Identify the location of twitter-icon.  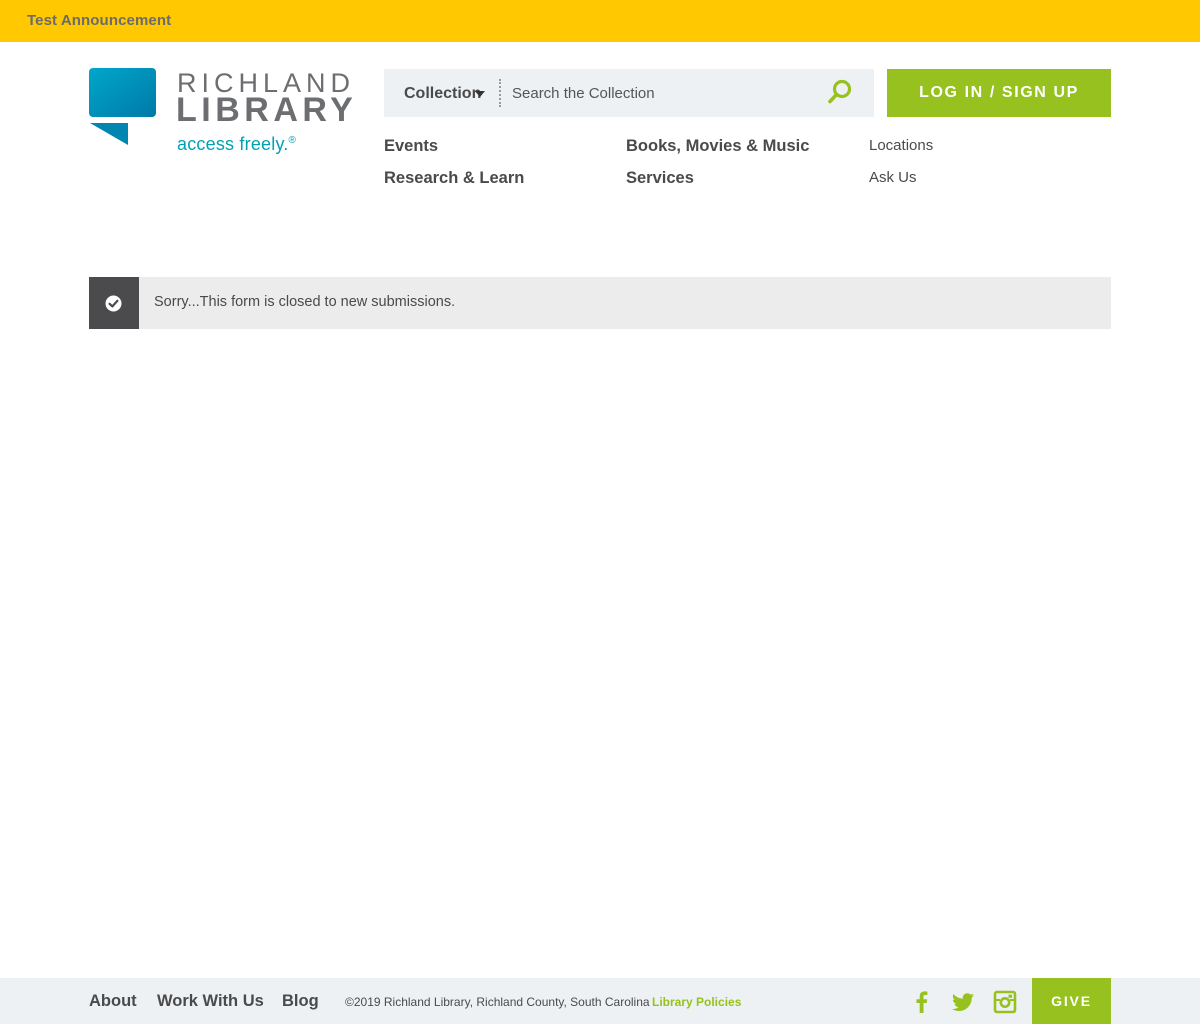
(963, 1002).